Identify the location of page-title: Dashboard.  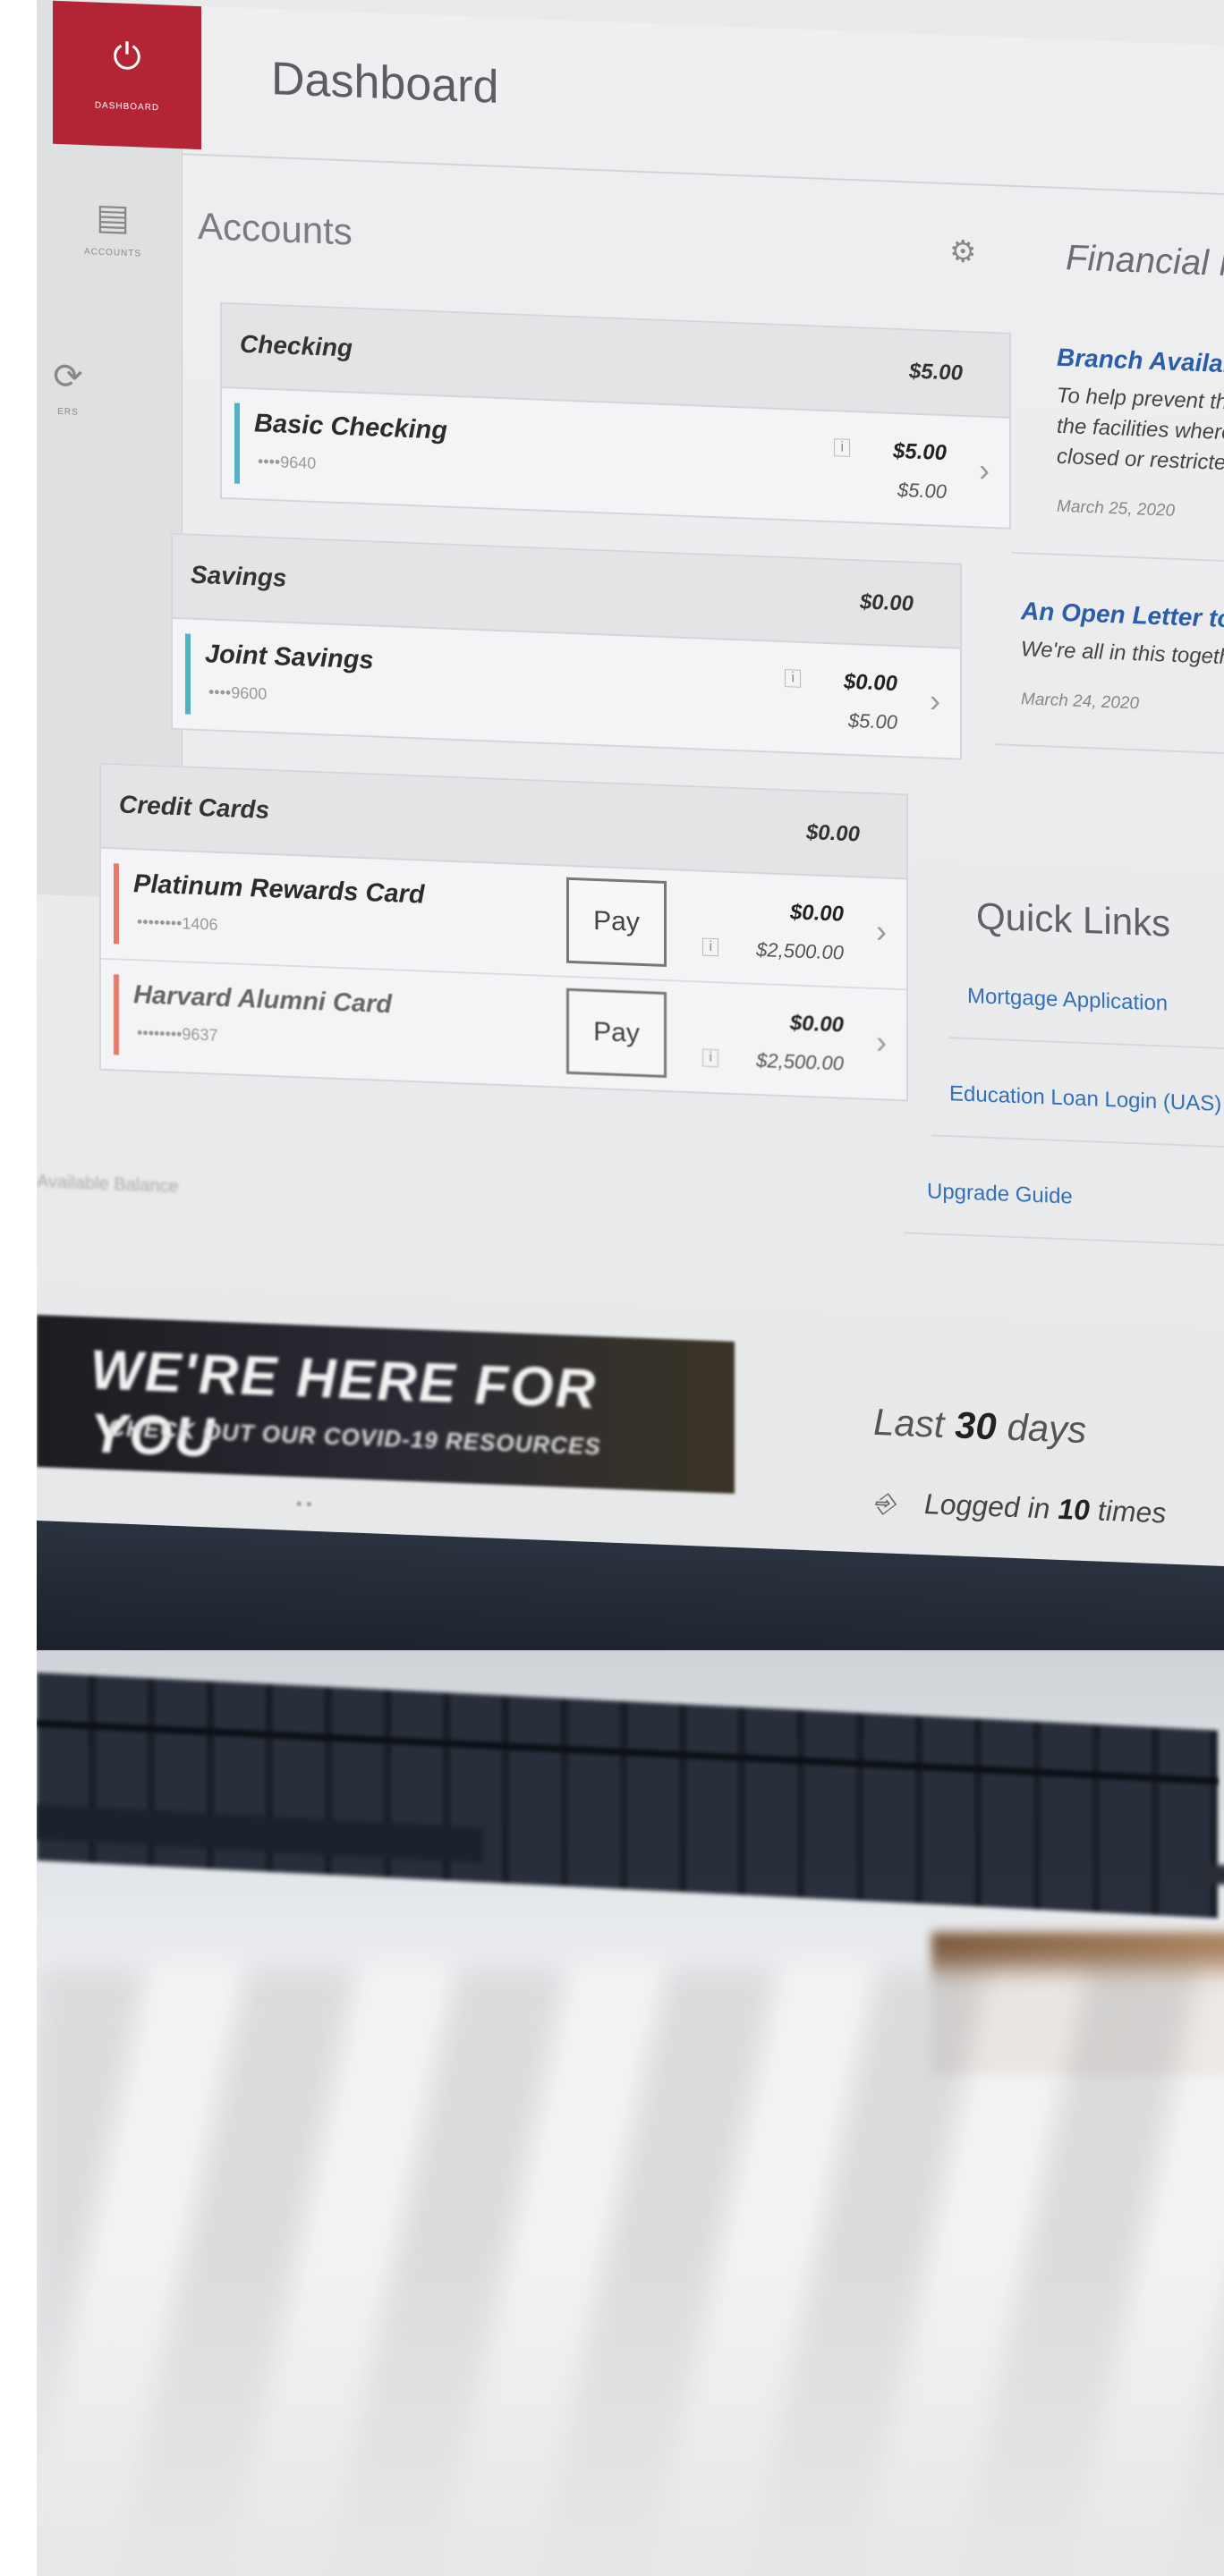
(385, 83).